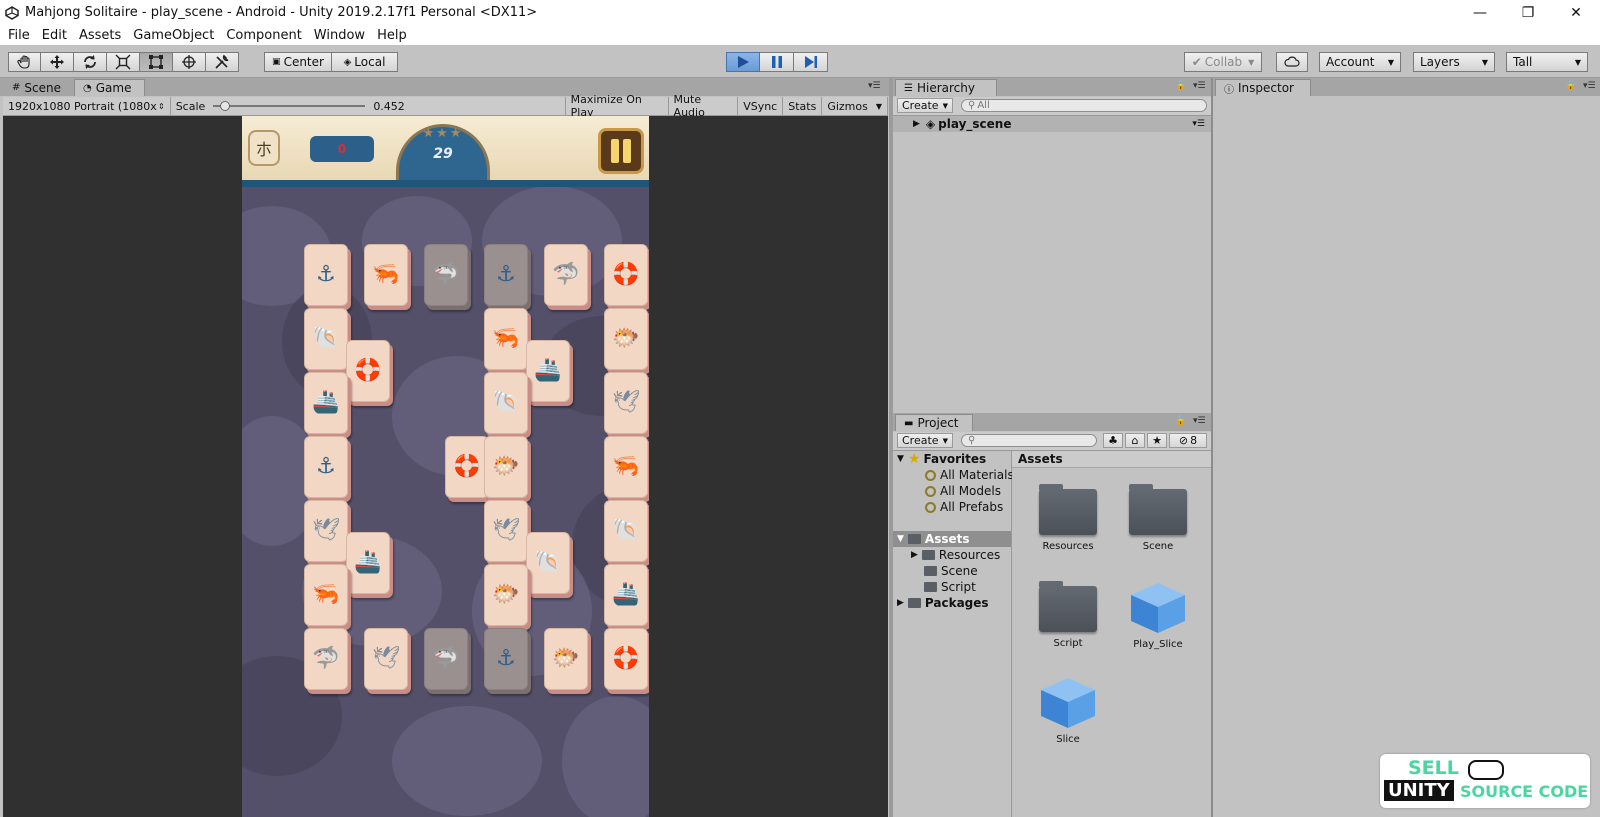 The image size is (1600, 817). I want to click on asset-item: Scene, so click(1158, 518).